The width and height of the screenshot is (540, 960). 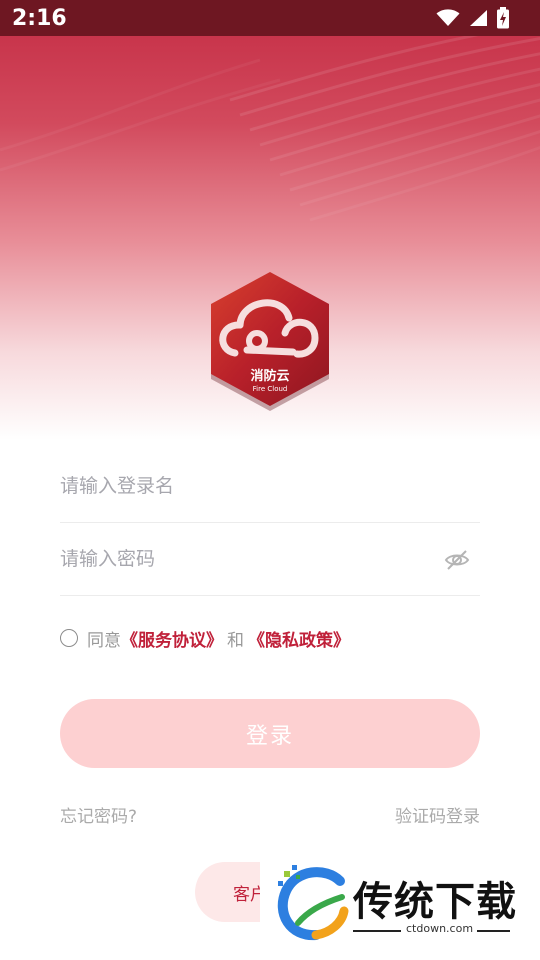 What do you see at coordinates (437, 814) in the screenshot?
I see `sms-login-link: 验证码登录` at bounding box center [437, 814].